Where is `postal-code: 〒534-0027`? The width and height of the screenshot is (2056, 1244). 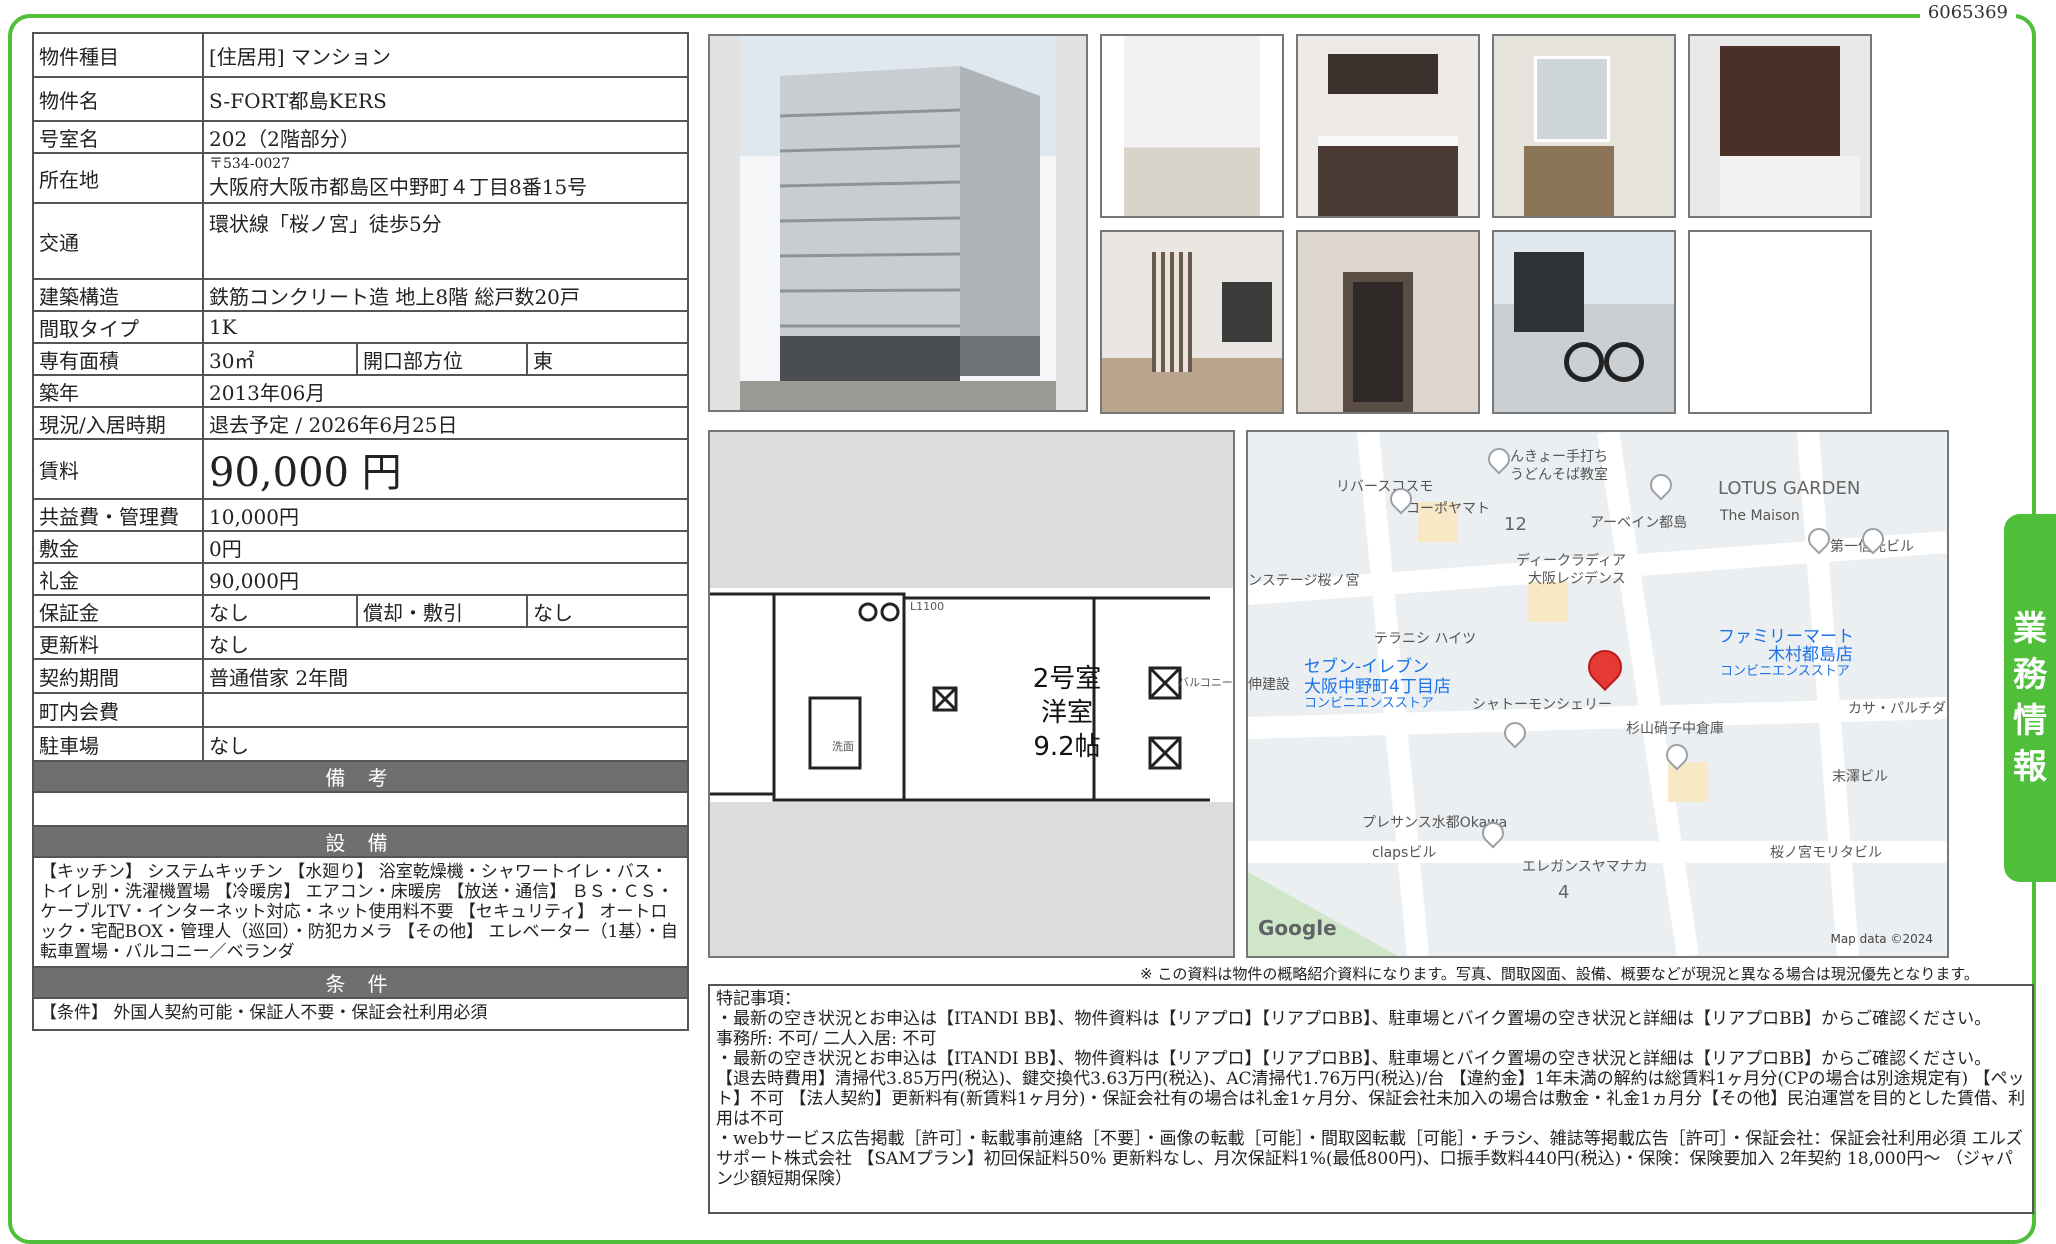 postal-code: 〒534-0027 is located at coordinates (250, 163).